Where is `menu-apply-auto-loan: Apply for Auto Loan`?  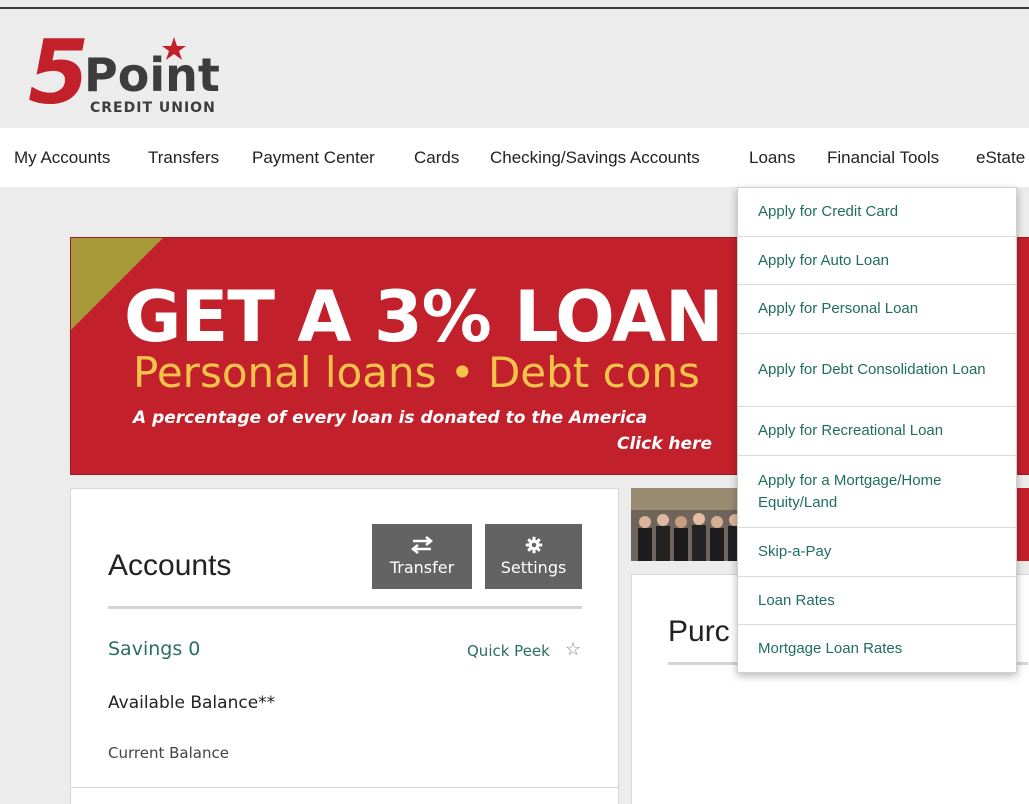 menu-apply-auto-loan: Apply for Auto Loan is located at coordinates (877, 261).